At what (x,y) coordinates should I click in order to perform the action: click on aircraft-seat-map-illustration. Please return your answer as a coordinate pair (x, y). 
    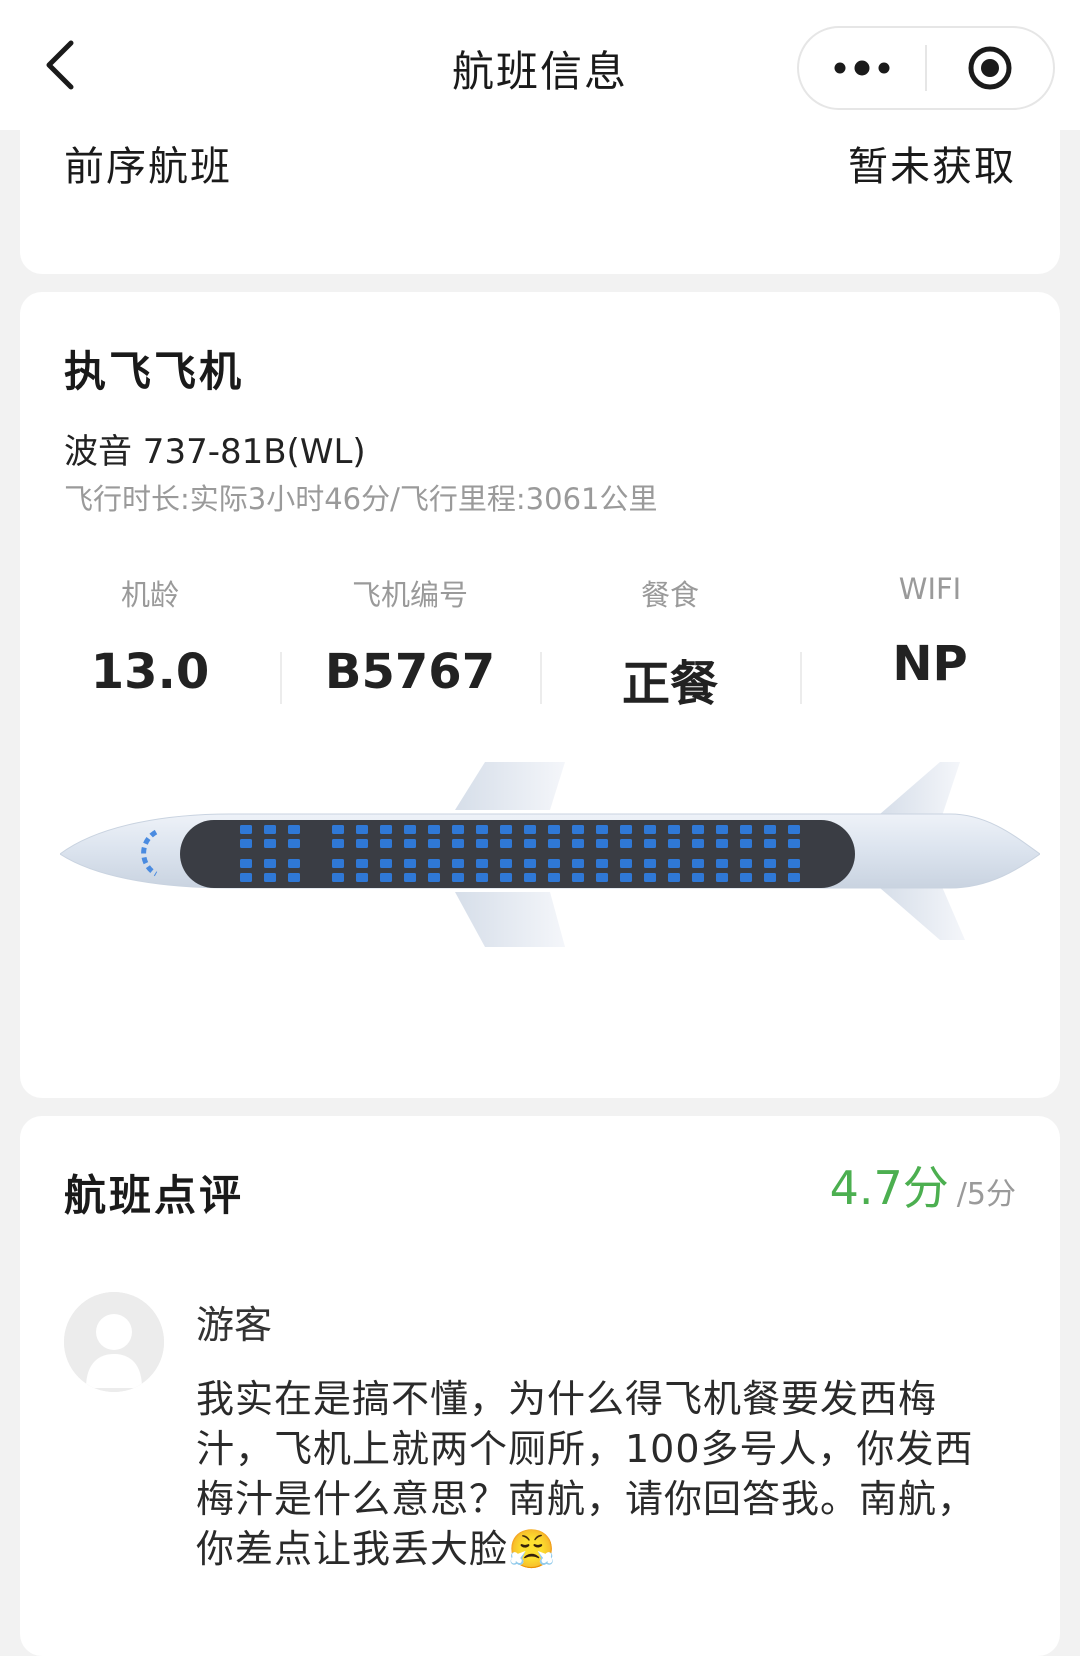
    Looking at the image, I should click on (550, 854).